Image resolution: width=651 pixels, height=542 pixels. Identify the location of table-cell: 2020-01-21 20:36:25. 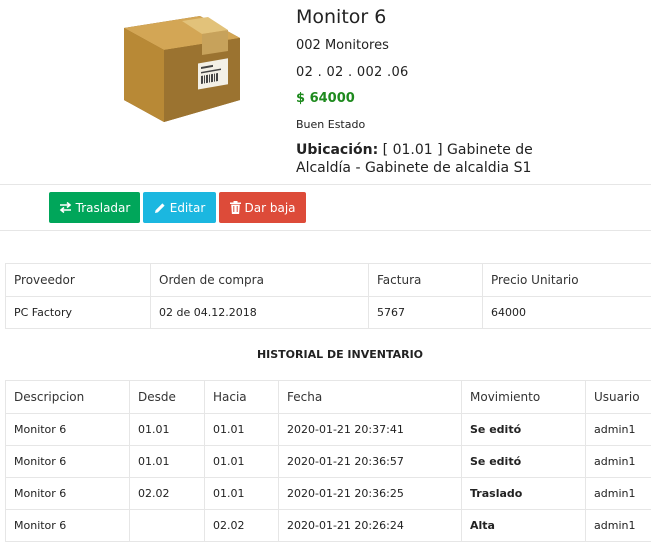
(370, 494).